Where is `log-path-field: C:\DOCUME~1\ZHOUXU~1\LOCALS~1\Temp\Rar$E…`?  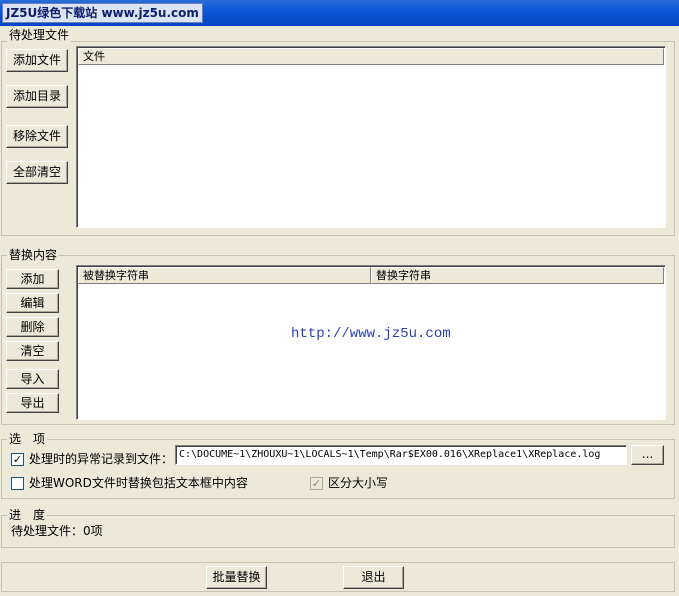 log-path-field: C:\DOCUME~1\ZHOUXU~1\LOCALS~1\Temp\Rar$E… is located at coordinates (401, 455).